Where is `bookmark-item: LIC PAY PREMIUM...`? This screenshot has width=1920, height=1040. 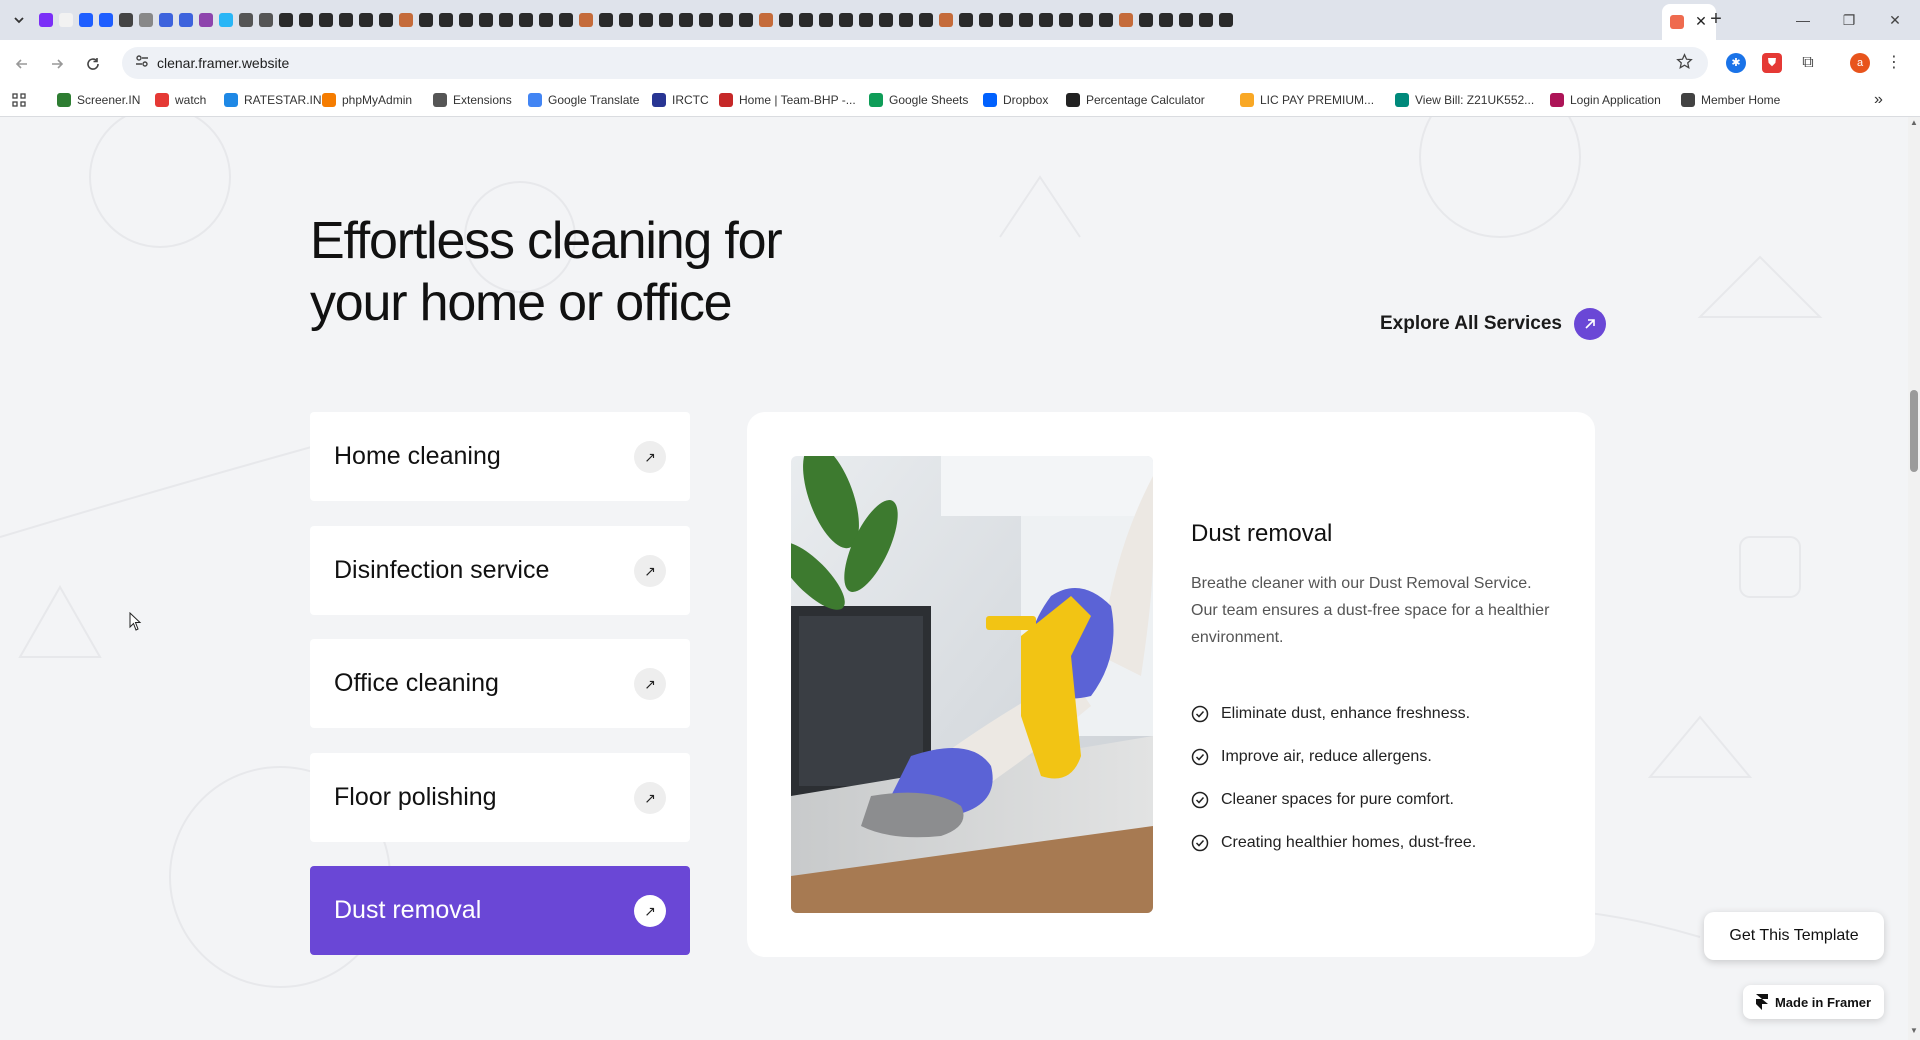
bookmark-item: LIC PAY PREMIUM... is located at coordinates (1307, 100).